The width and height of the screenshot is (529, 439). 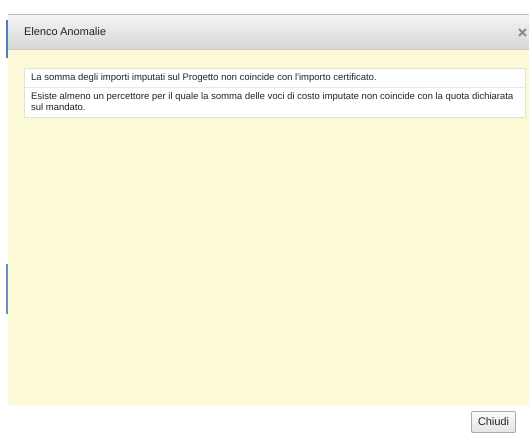 I want to click on anomaly-message: Esiste almeno un percettore per il quale la somma delle voci di costo imputate non coincide con la quota dichiarata sul mandato., so click(x=272, y=102).